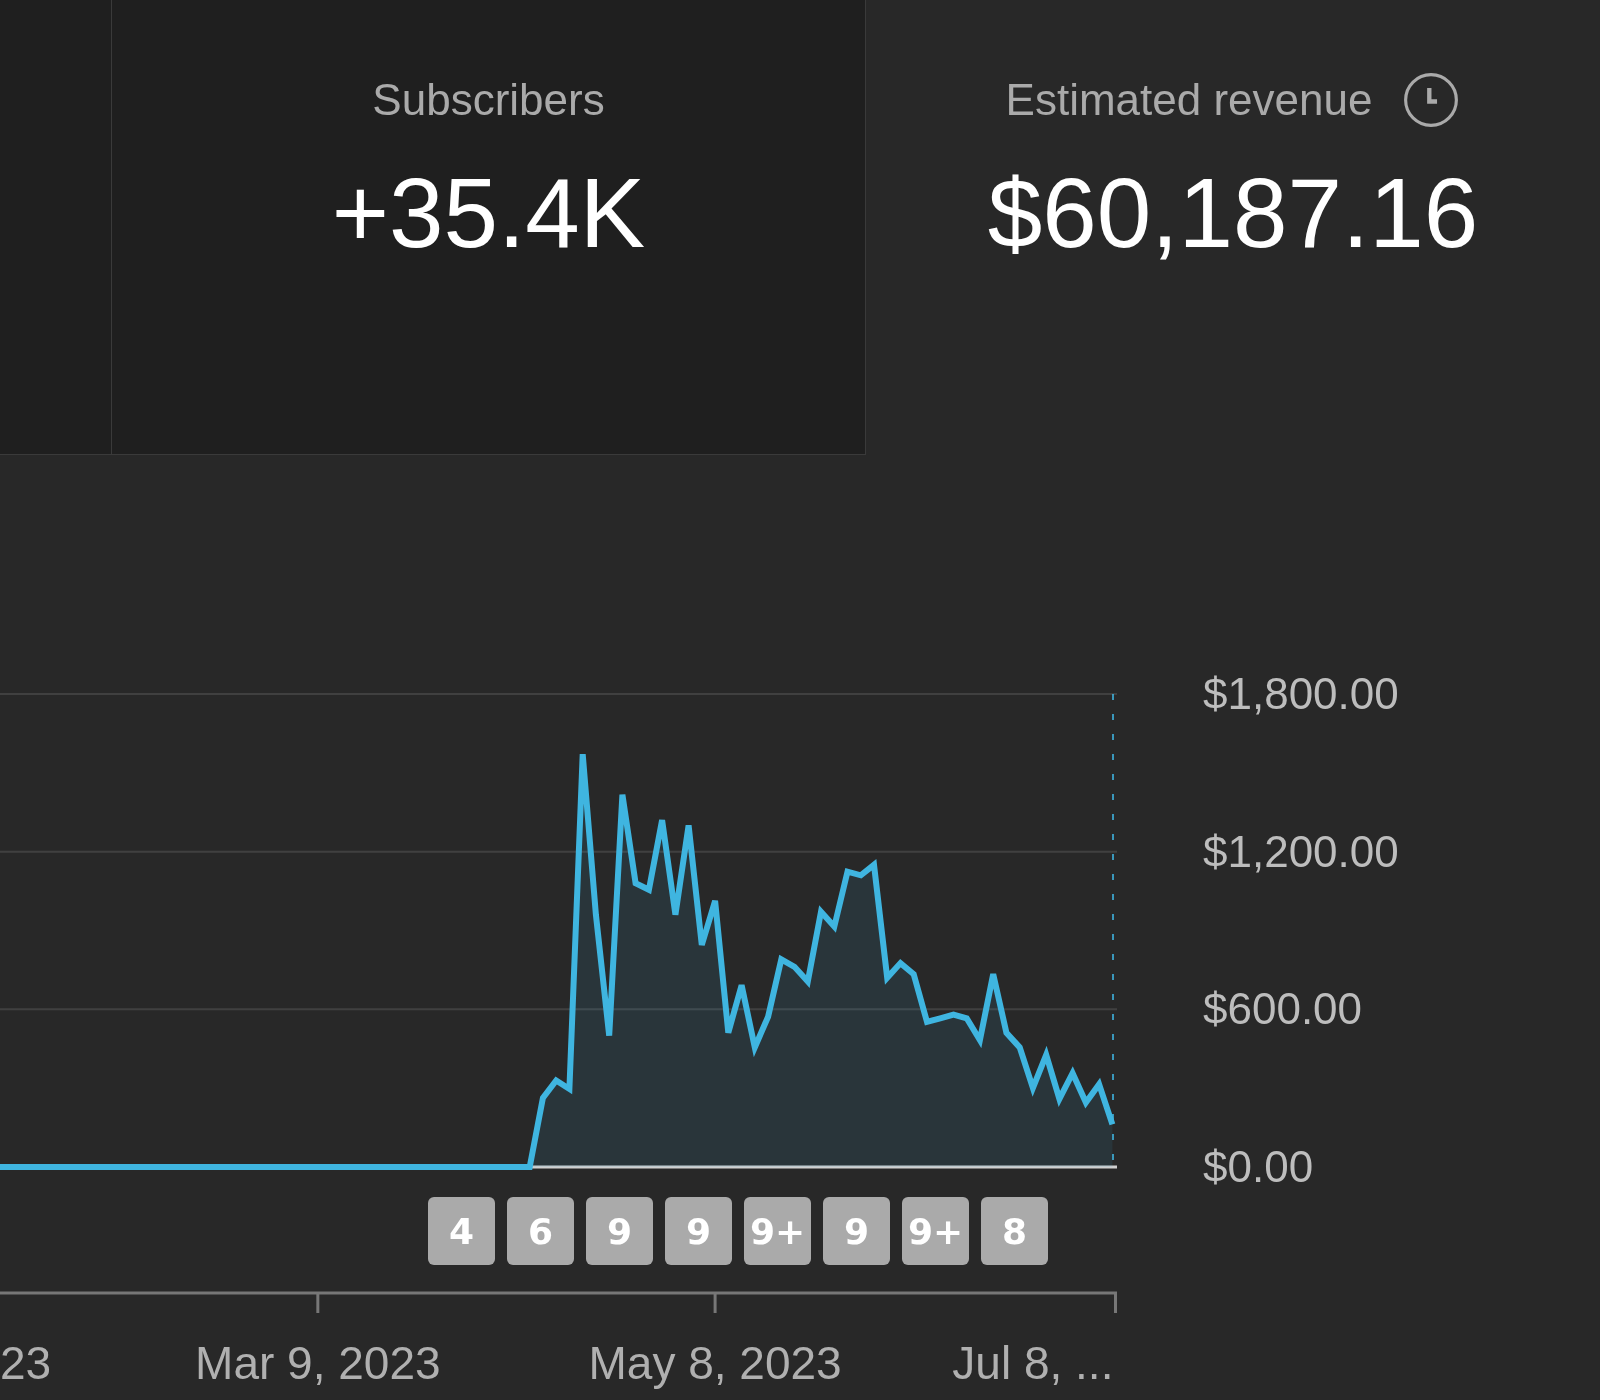 This screenshot has width=1600, height=1400. Describe the element at coordinates (1283, 1009) in the screenshot. I see `y-axis-label: $600.00` at that location.